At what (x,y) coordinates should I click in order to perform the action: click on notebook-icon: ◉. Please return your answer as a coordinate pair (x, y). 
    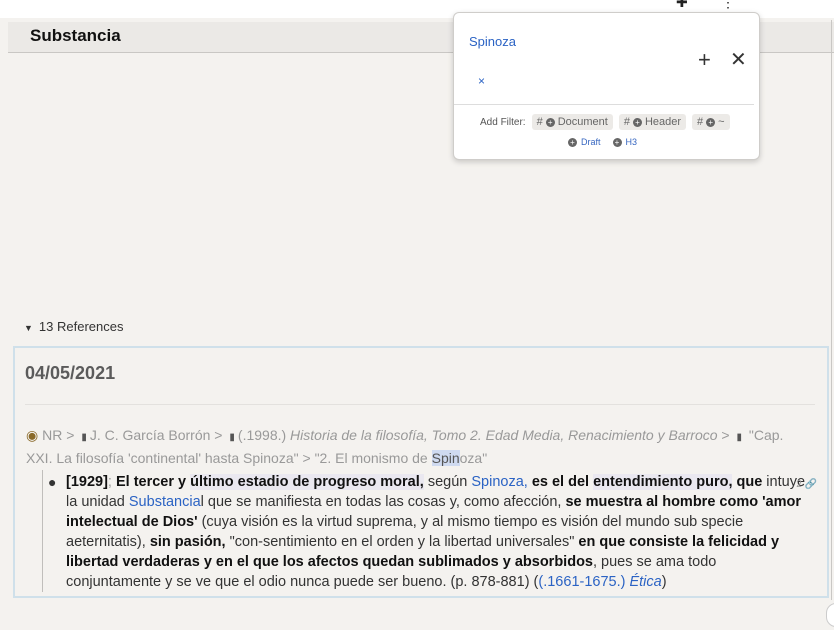
    Looking at the image, I should click on (32, 435).